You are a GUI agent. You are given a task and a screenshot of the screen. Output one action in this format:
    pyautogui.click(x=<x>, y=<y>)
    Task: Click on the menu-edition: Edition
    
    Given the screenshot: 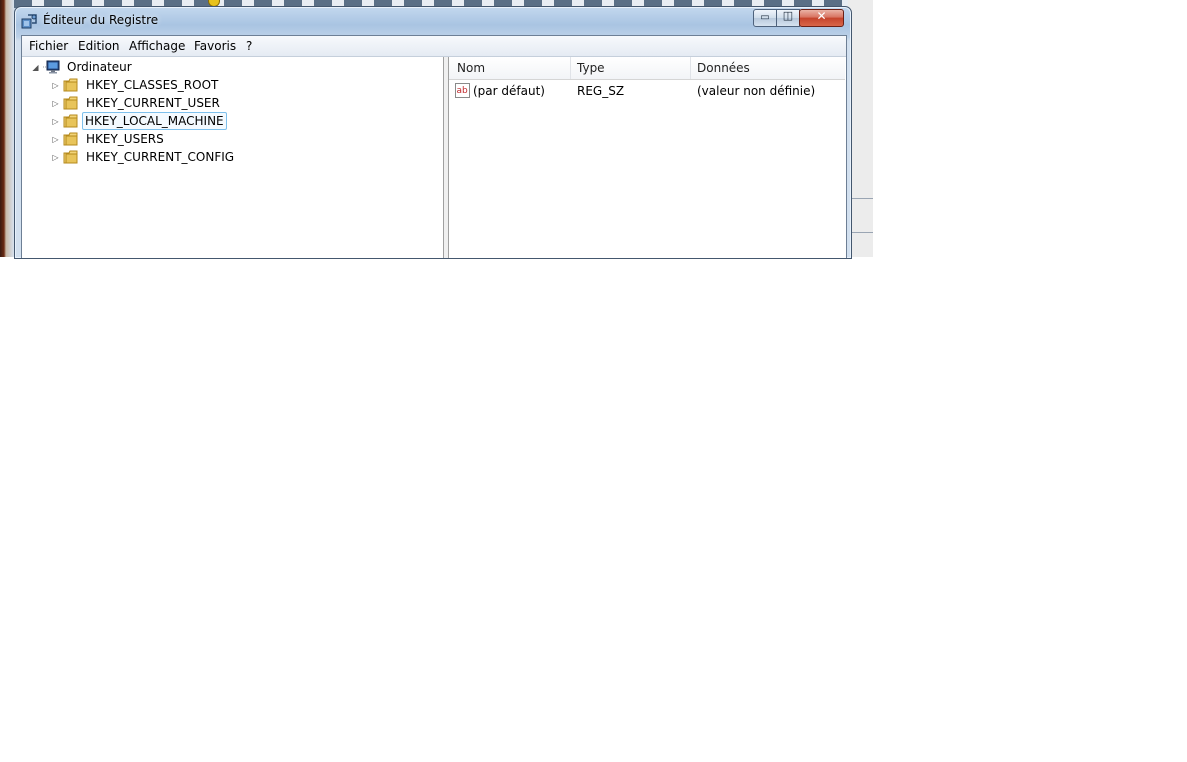 What is the action you would take?
    pyautogui.click(x=99, y=46)
    